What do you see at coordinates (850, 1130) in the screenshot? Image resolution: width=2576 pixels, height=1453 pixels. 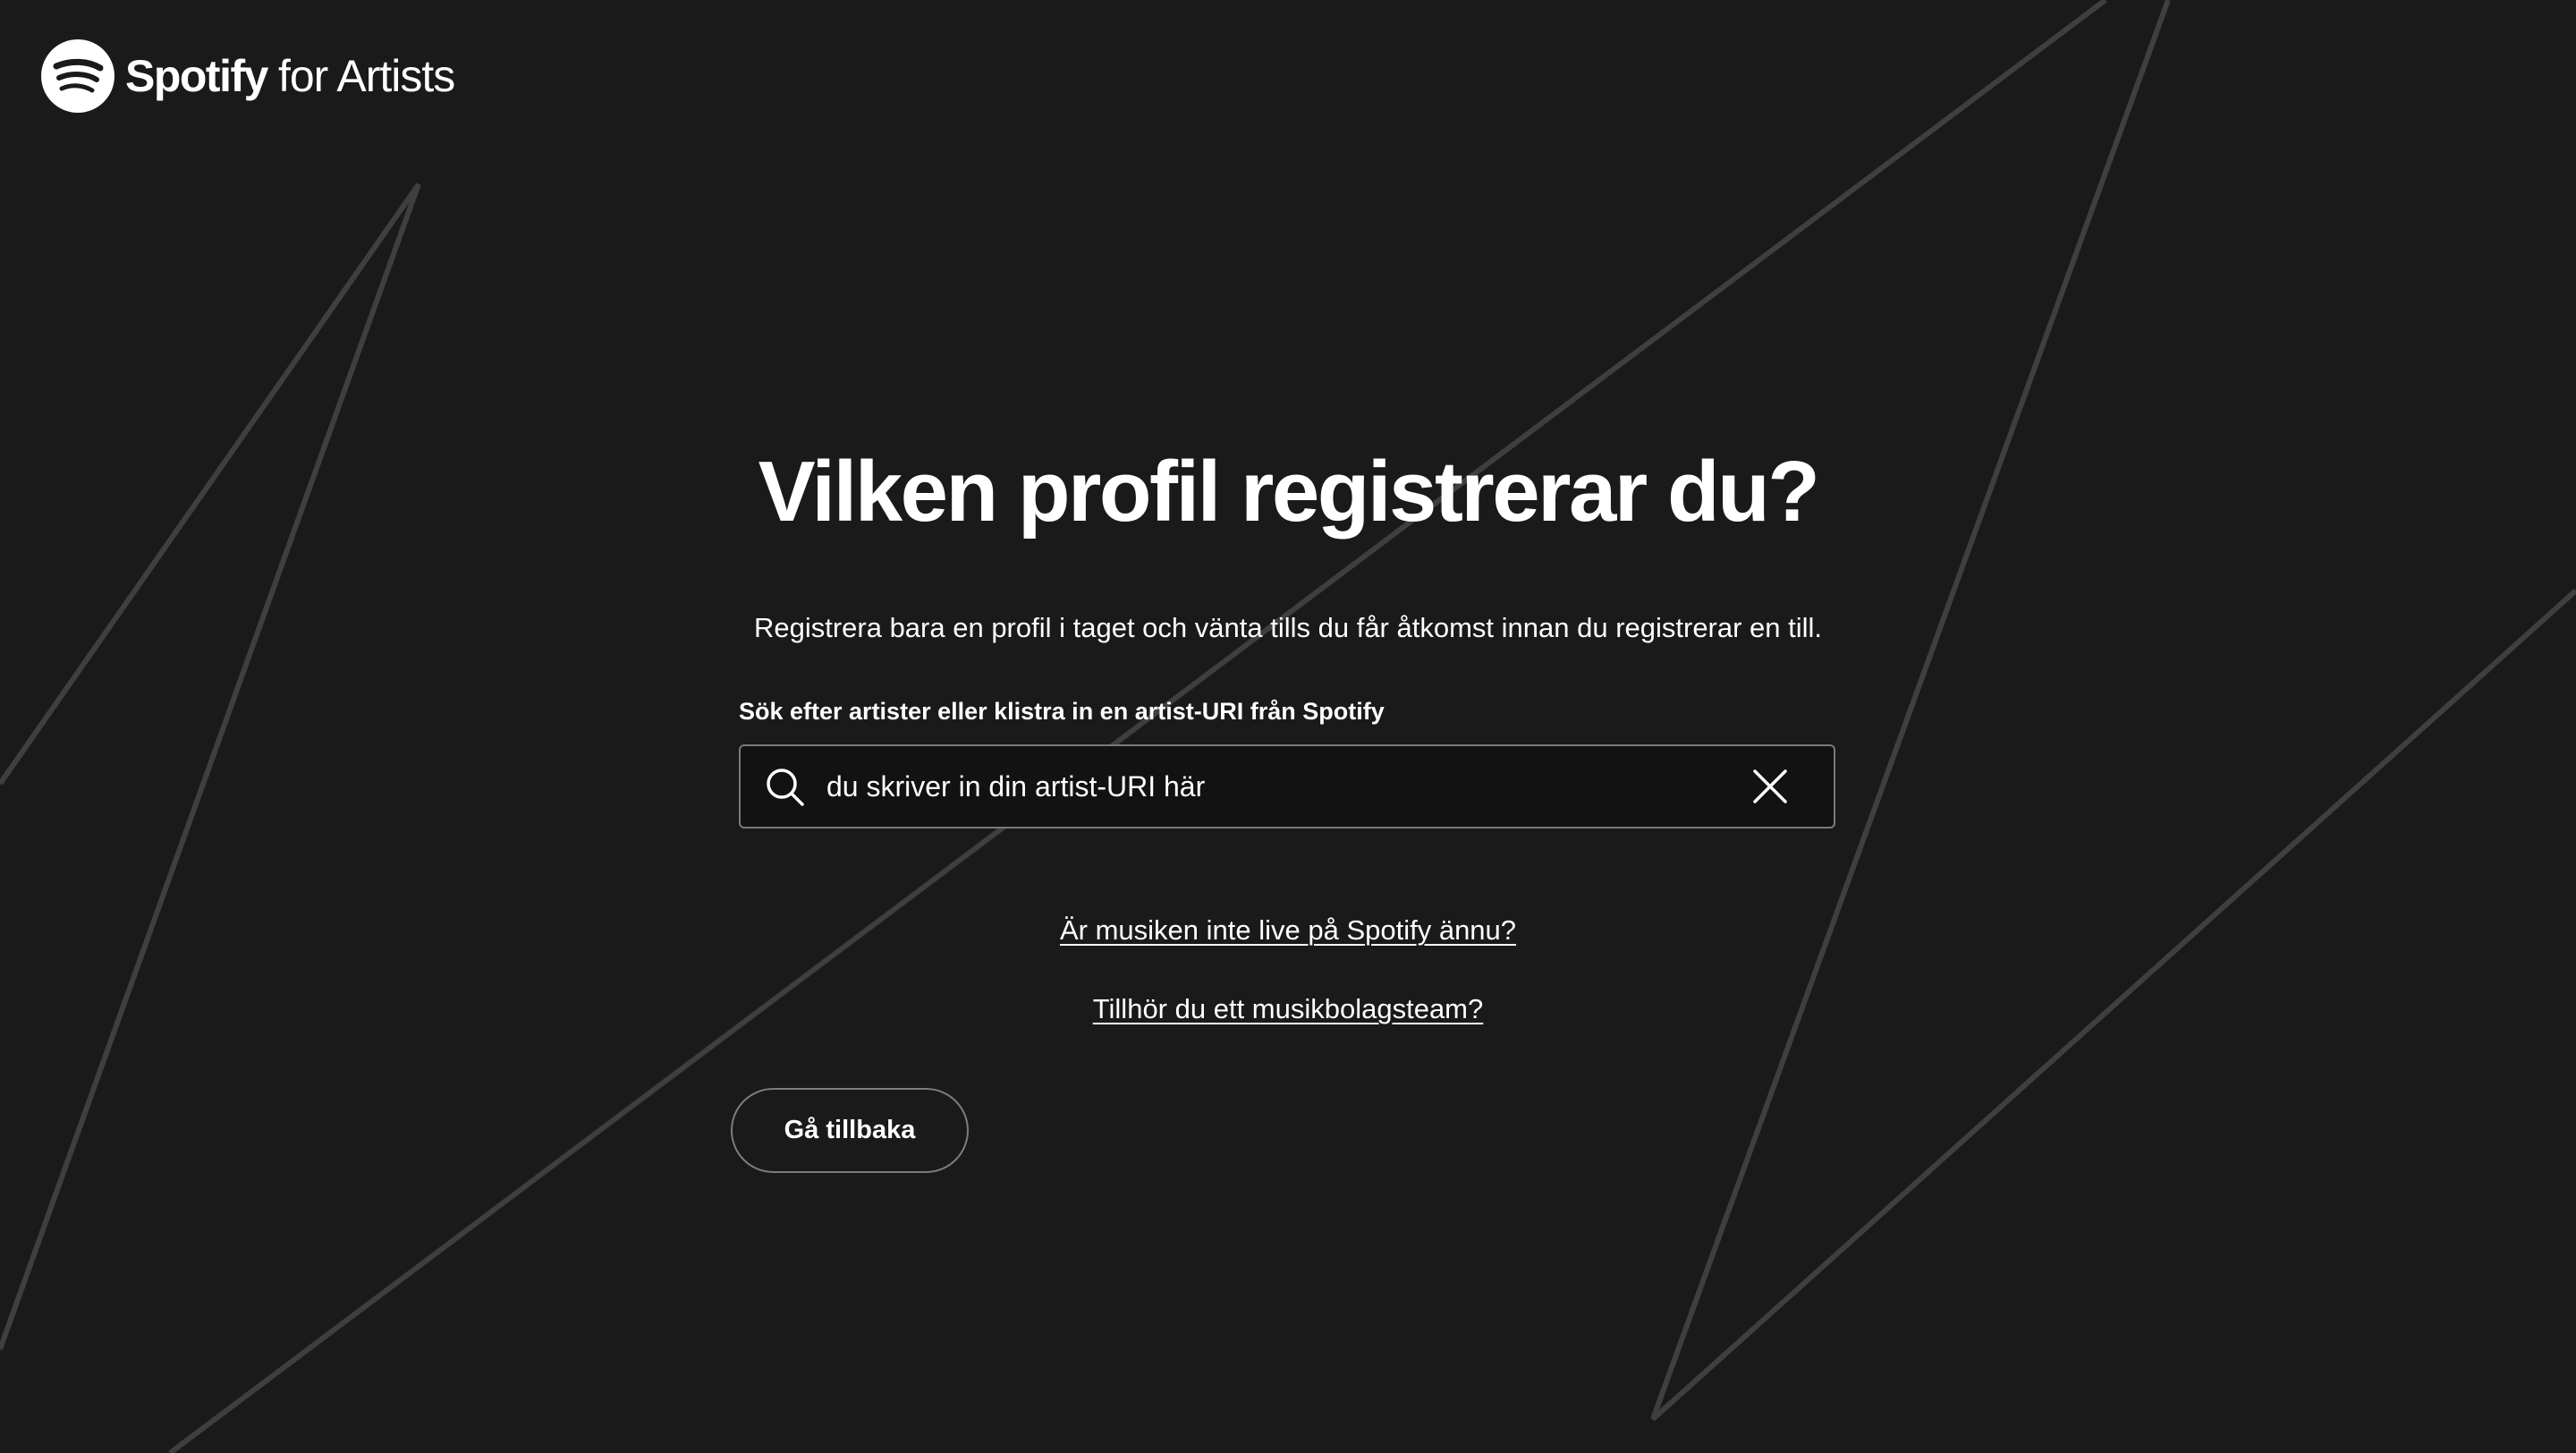 I see `back-button: Gå tillbaka` at bounding box center [850, 1130].